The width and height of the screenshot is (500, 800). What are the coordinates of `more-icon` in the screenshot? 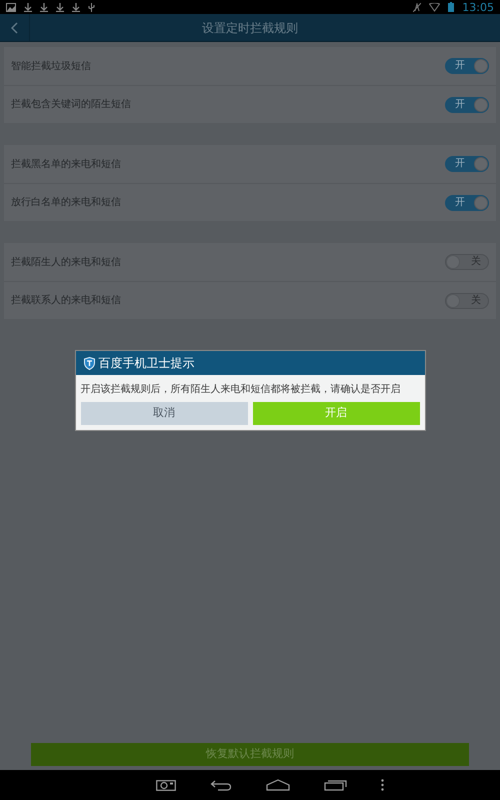 It's located at (382, 785).